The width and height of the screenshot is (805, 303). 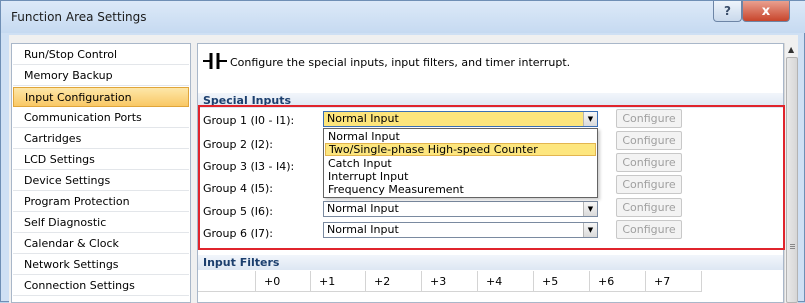 I want to click on group-2-configure-button: Configure, so click(x=649, y=140).